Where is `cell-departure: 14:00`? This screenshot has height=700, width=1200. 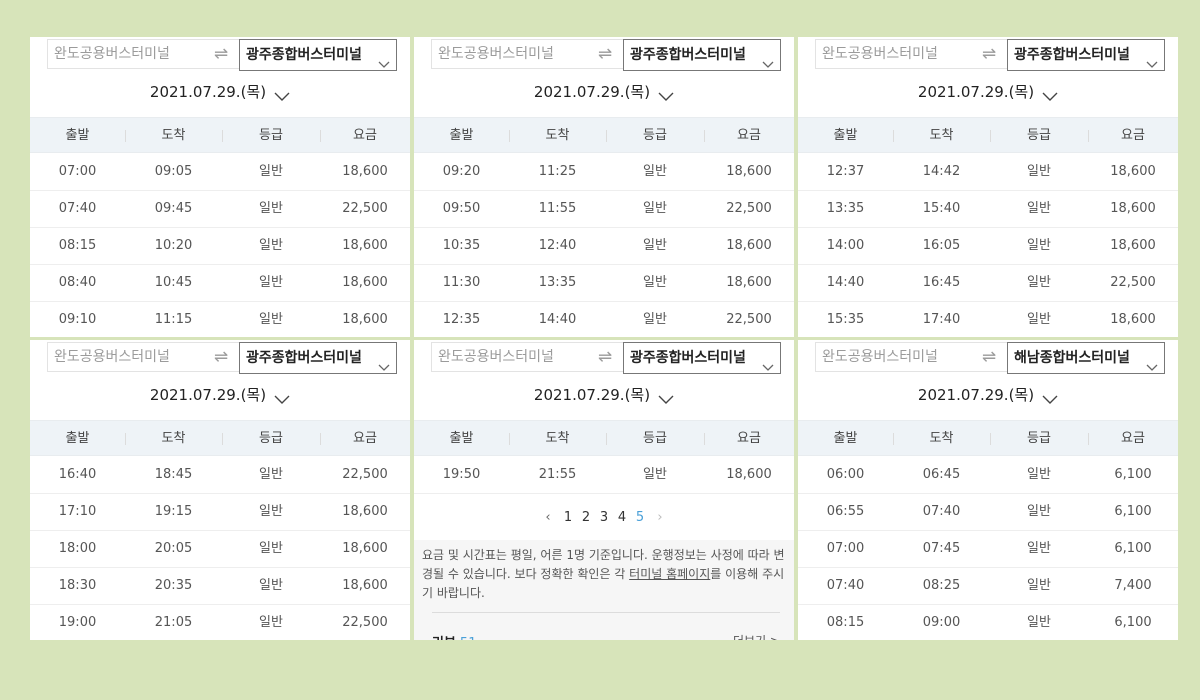 cell-departure: 14:00 is located at coordinates (845, 245).